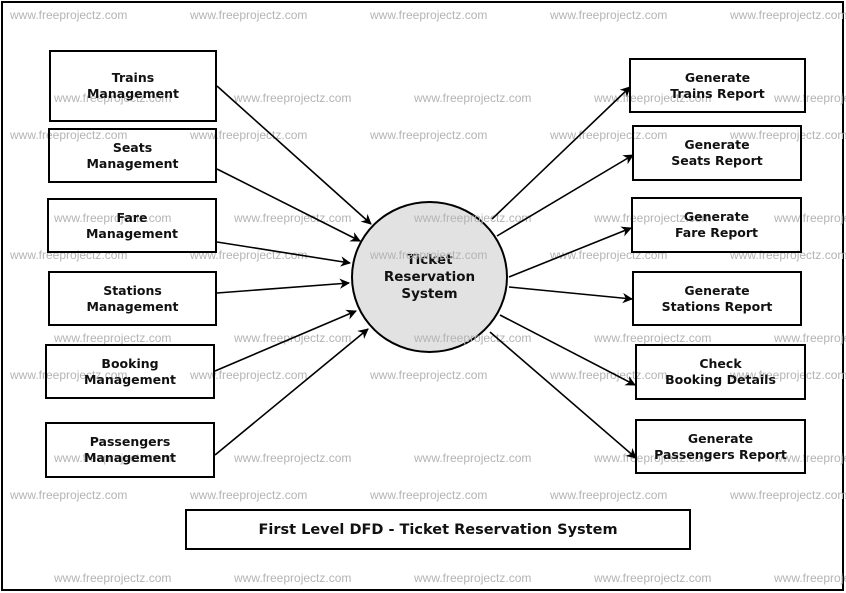 The image size is (846, 593). I want to click on flow-arrow-process-to-generate-passengers-report, so click(563, 395).